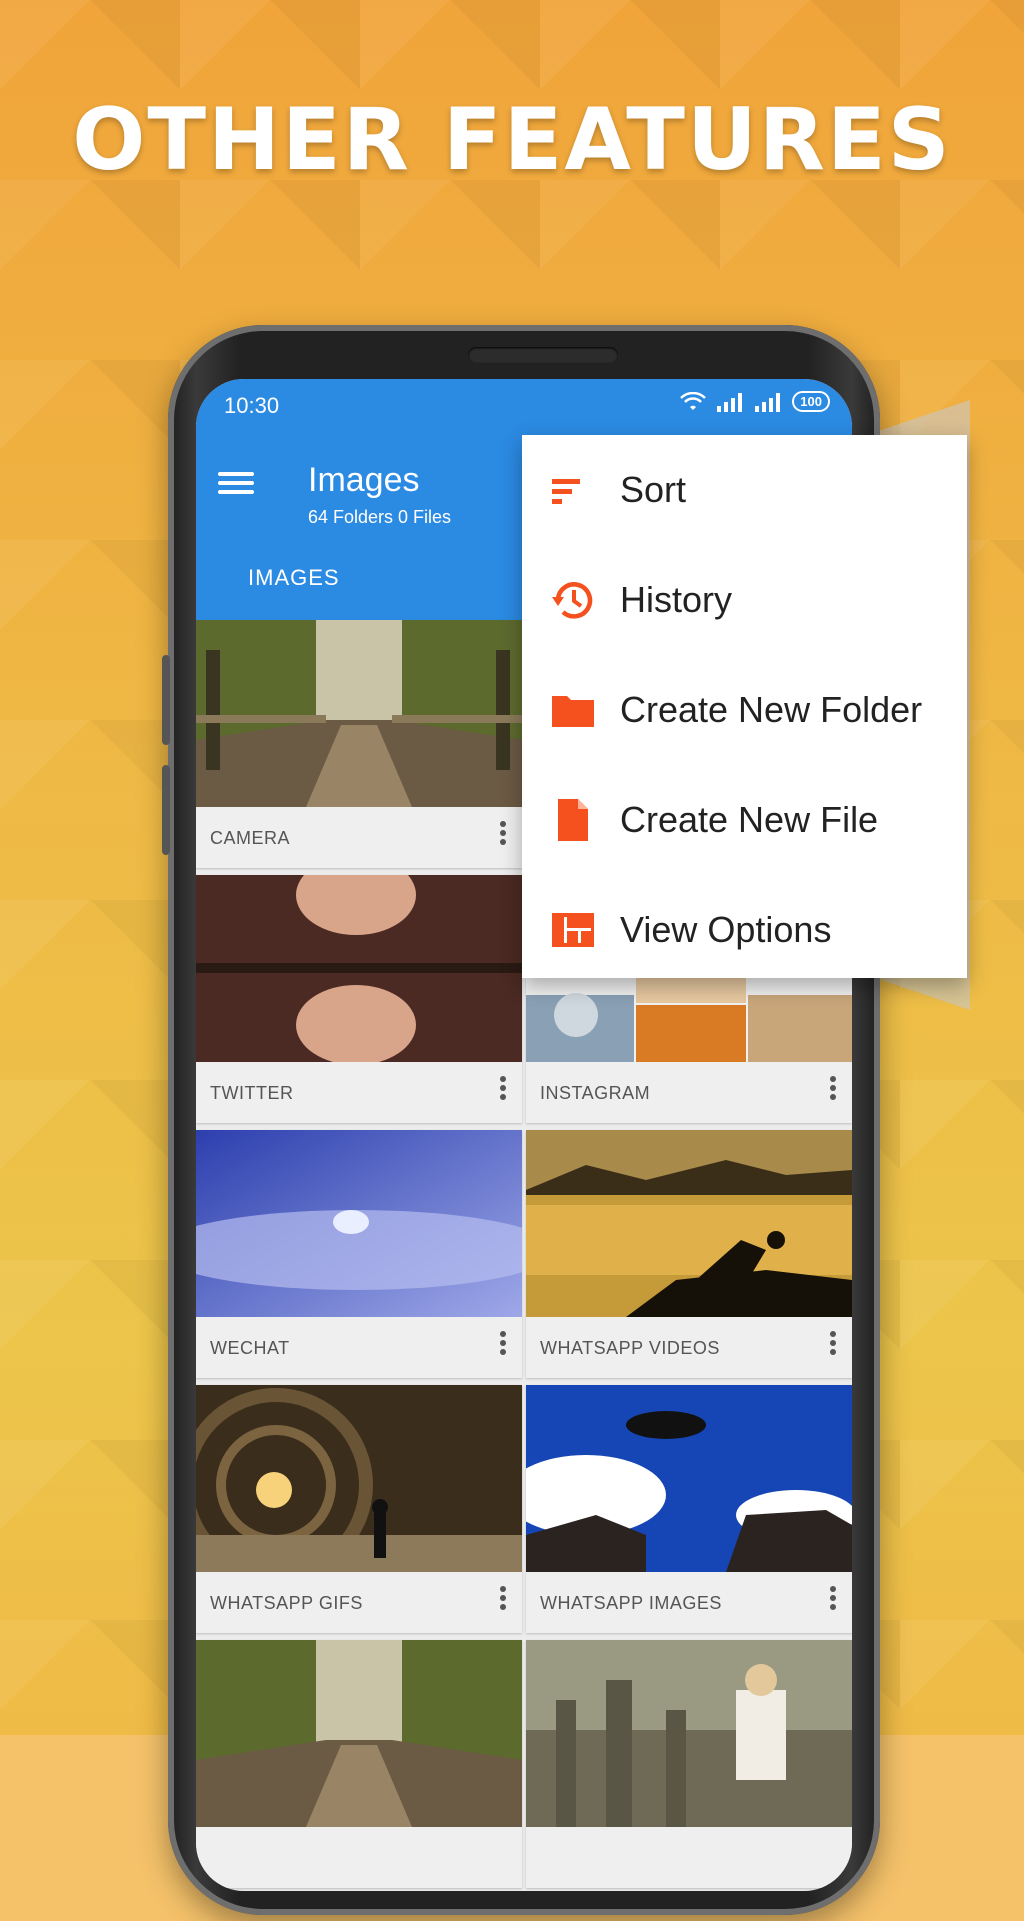  I want to click on menu-item-label: Create New Folder, so click(771, 709).